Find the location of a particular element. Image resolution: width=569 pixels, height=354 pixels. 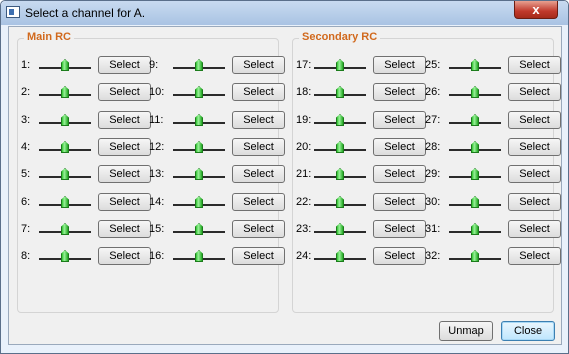

select-channel-29-button: Select is located at coordinates (534, 174).